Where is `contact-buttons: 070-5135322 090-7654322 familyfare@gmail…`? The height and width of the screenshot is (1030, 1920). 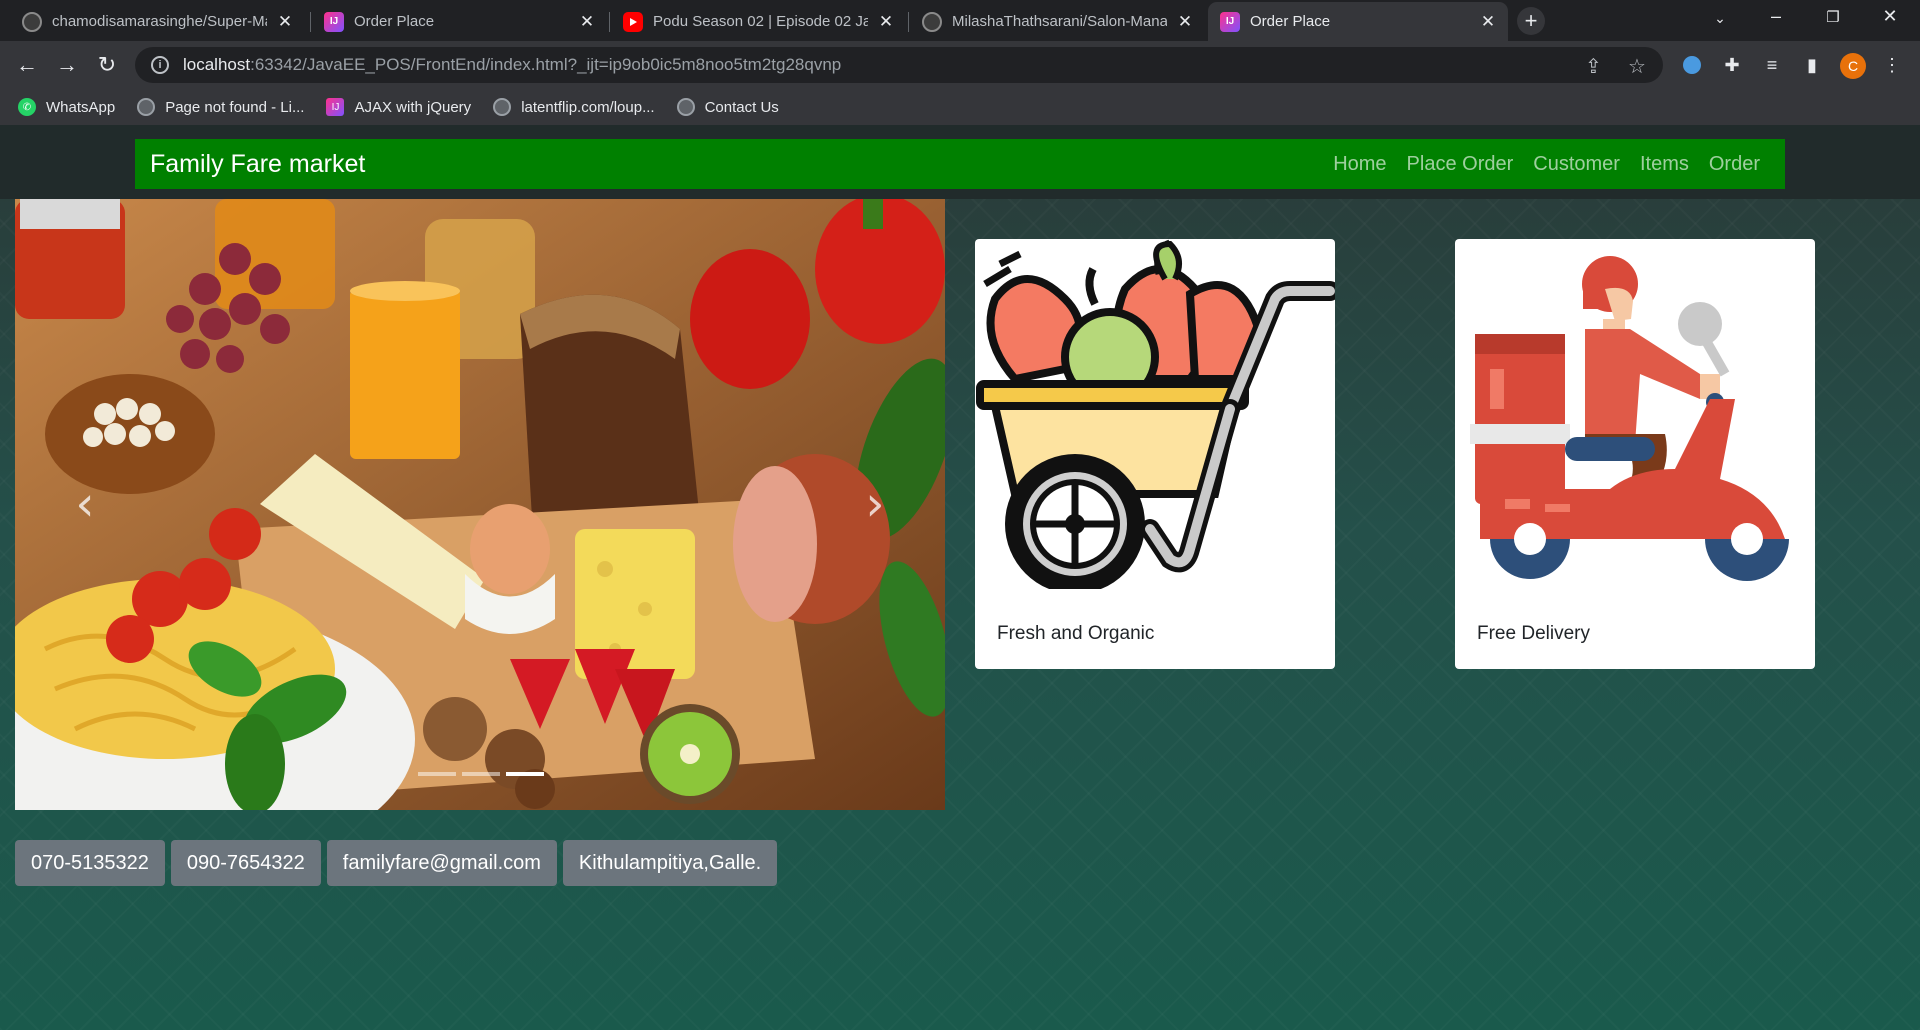 contact-buttons: 070-5135322 090-7654322 familyfare@gmail… is located at coordinates (399, 863).